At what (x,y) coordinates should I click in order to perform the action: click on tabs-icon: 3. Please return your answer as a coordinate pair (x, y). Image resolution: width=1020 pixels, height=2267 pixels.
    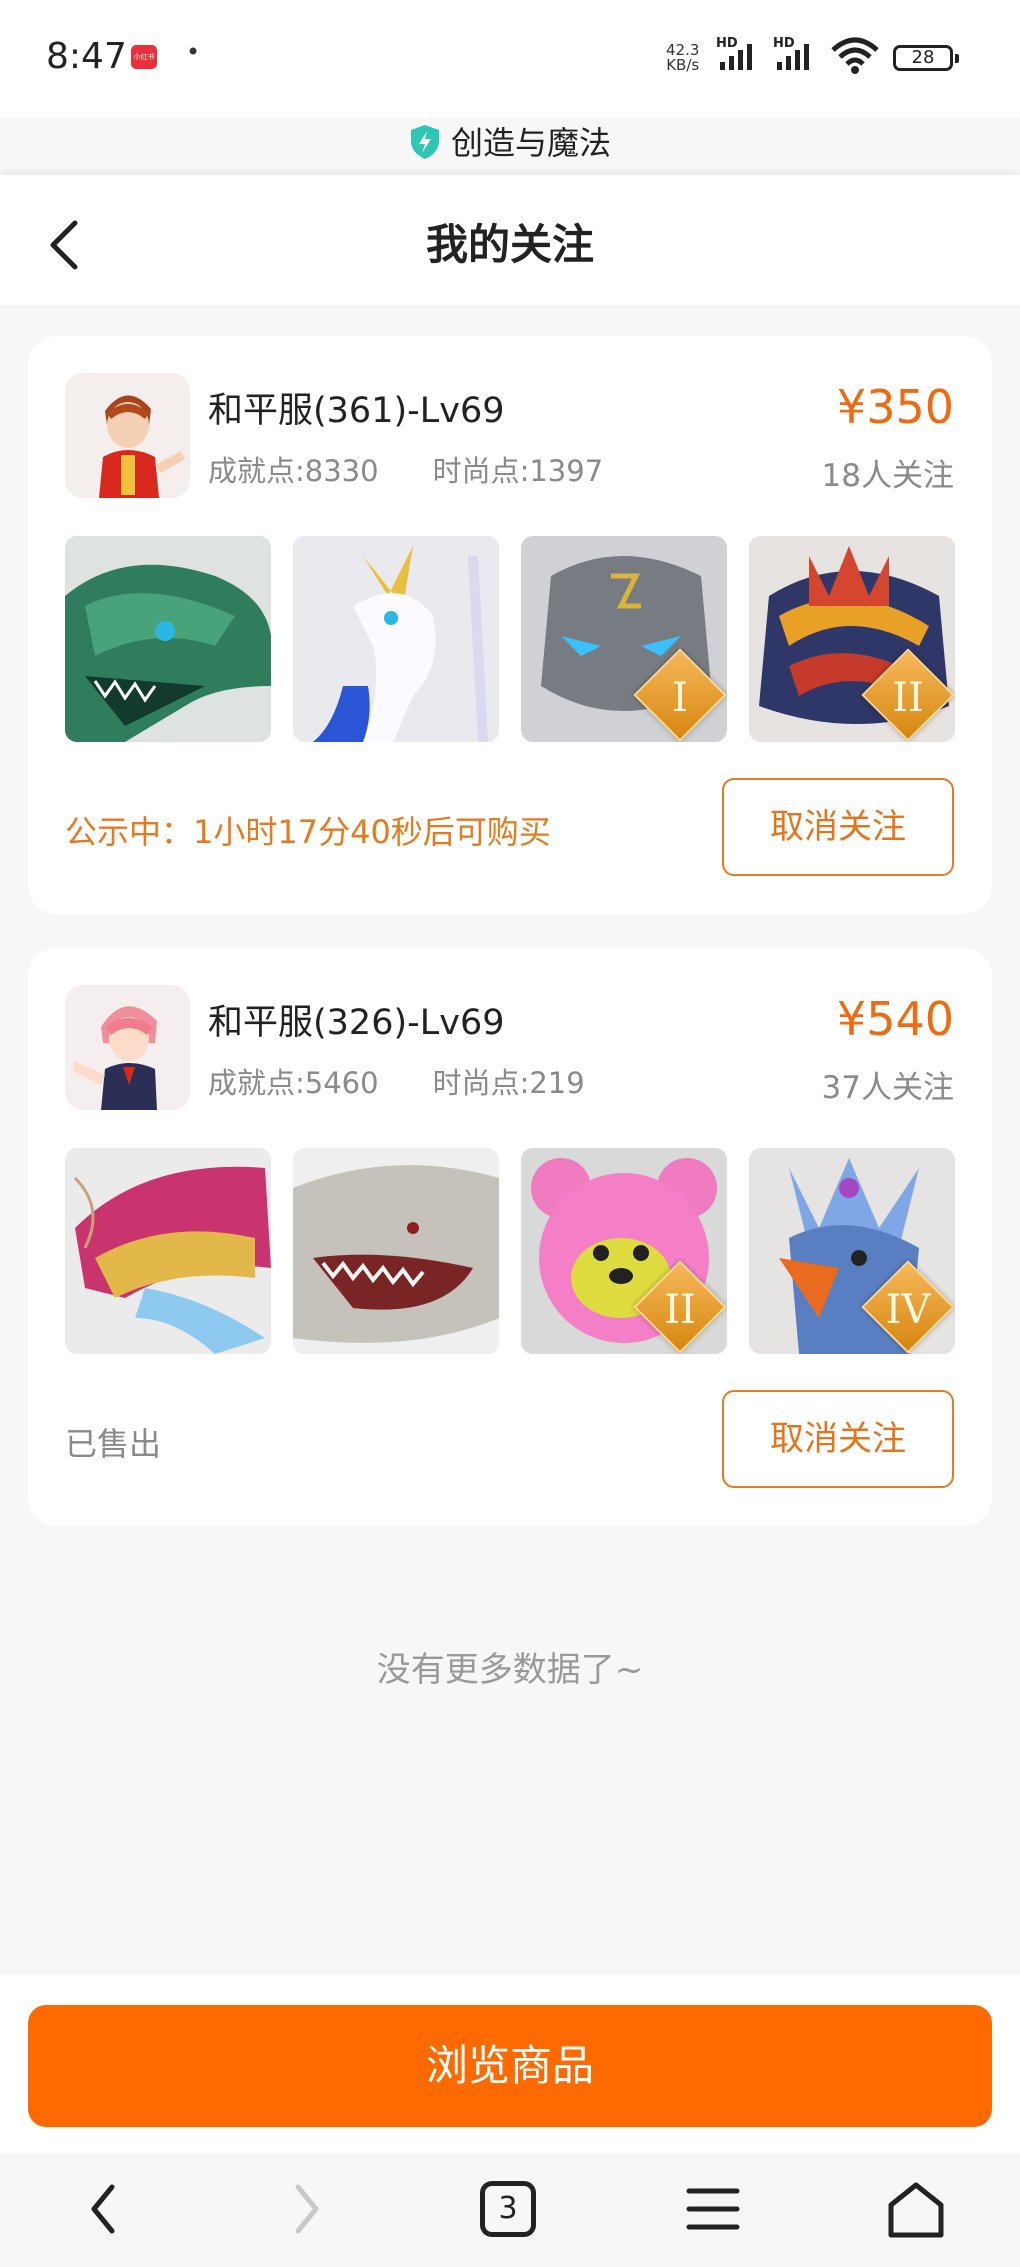
    Looking at the image, I should click on (508, 2209).